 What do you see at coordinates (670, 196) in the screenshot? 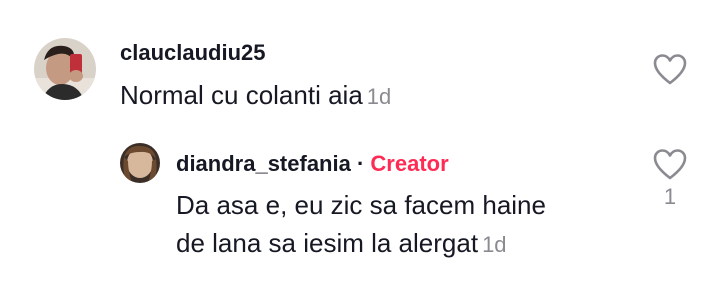
I see `like-count: 1` at bounding box center [670, 196].